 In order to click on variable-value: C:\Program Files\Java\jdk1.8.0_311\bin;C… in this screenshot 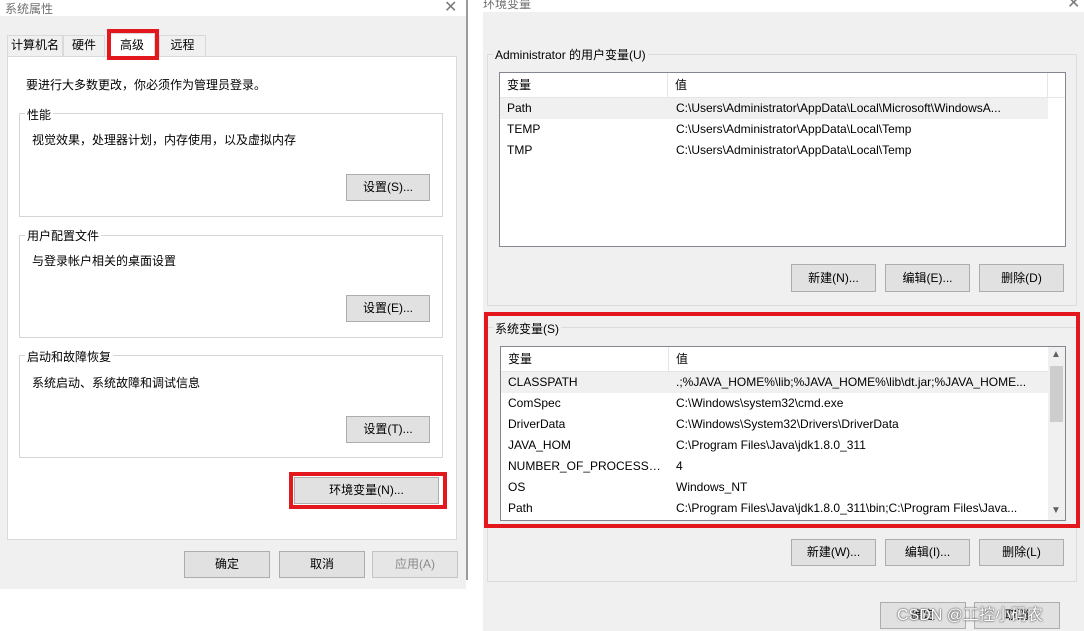, I will do `click(847, 508)`.